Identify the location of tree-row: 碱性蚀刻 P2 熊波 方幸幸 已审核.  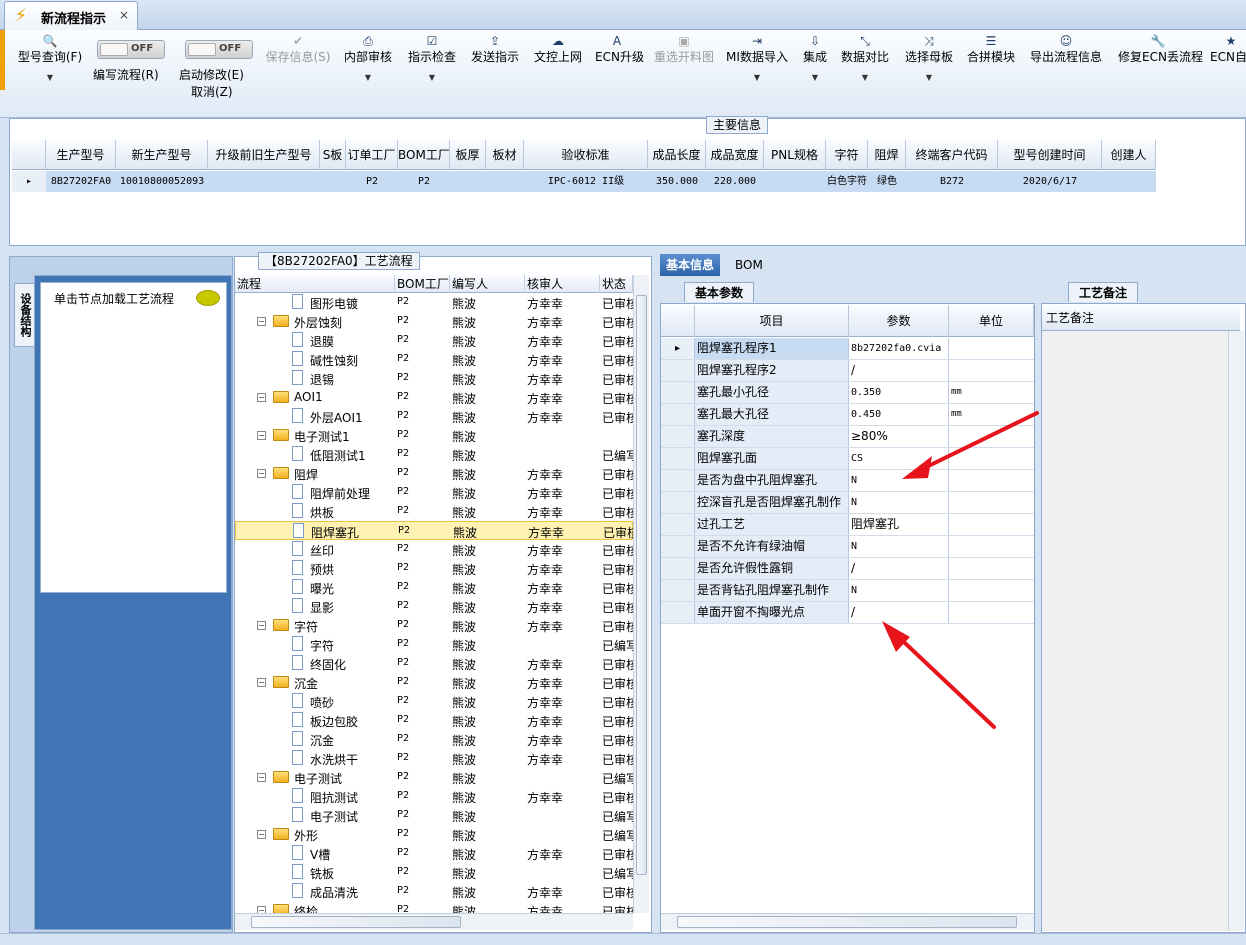
(434, 359).